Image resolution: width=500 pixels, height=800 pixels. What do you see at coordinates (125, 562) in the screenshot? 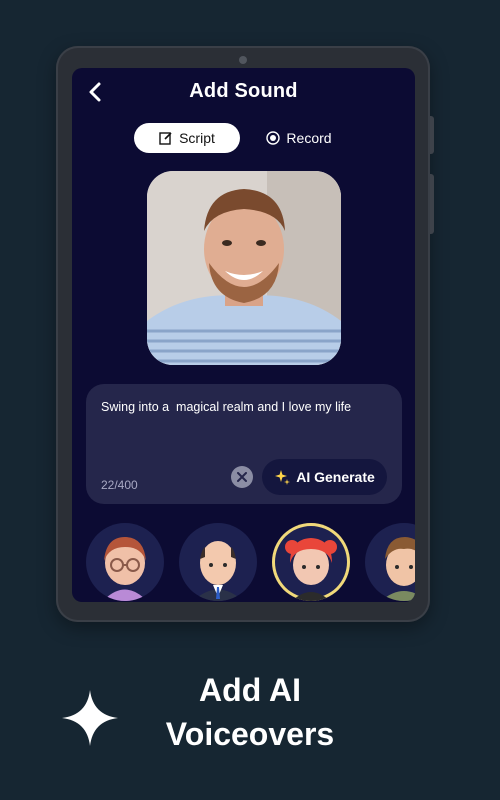
I see `avatar-woman-glasses` at bounding box center [125, 562].